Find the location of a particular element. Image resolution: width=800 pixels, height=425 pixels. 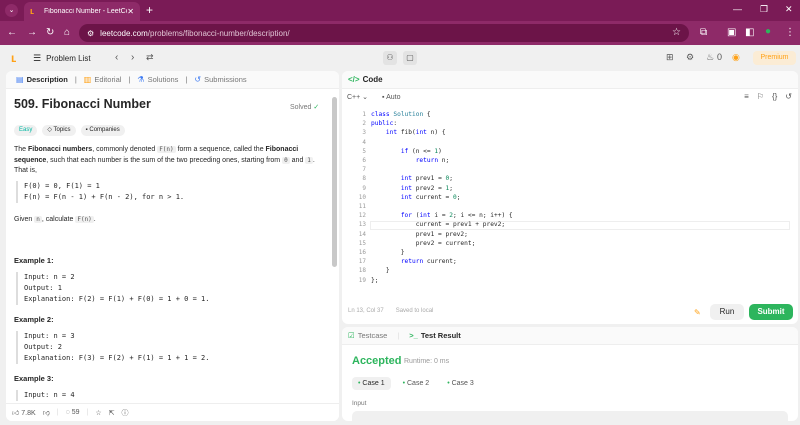

leetcode-favicon-icon: ʟ is located at coordinates (32, 11).